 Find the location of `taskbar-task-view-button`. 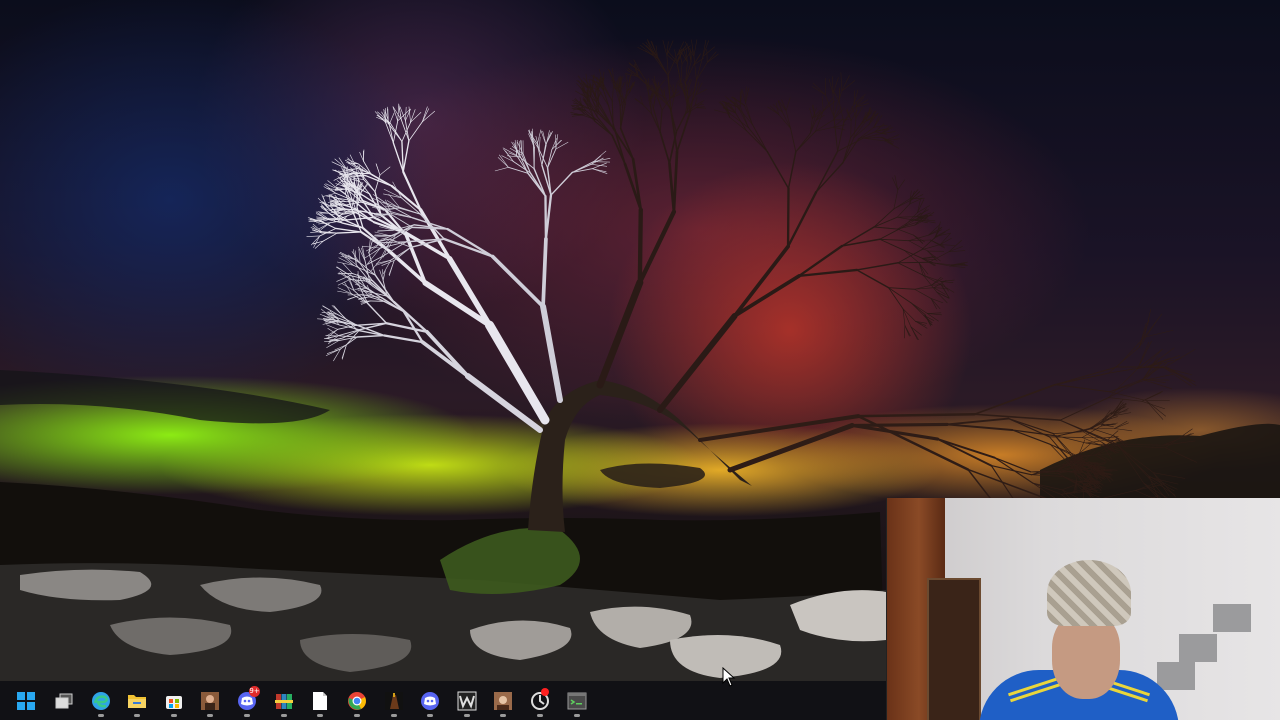

taskbar-task-view-button is located at coordinates (64, 700).